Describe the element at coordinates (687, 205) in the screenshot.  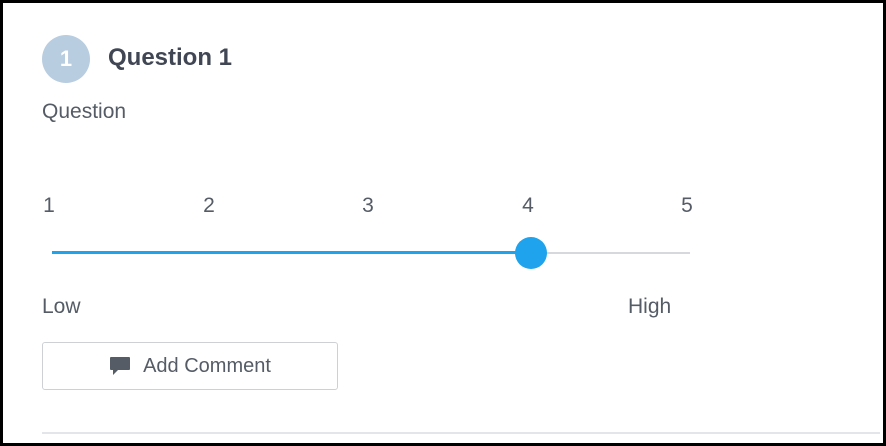
I see `scale-label-5: 5` at that location.